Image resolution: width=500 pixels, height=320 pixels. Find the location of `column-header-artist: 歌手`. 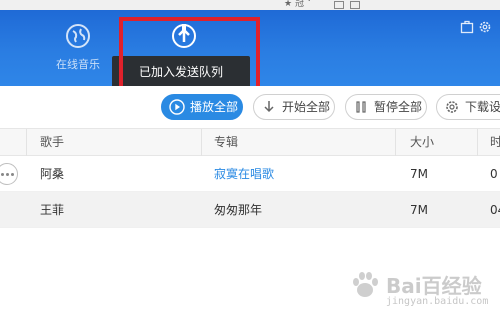

column-header-artist: 歌手 is located at coordinates (52, 142).